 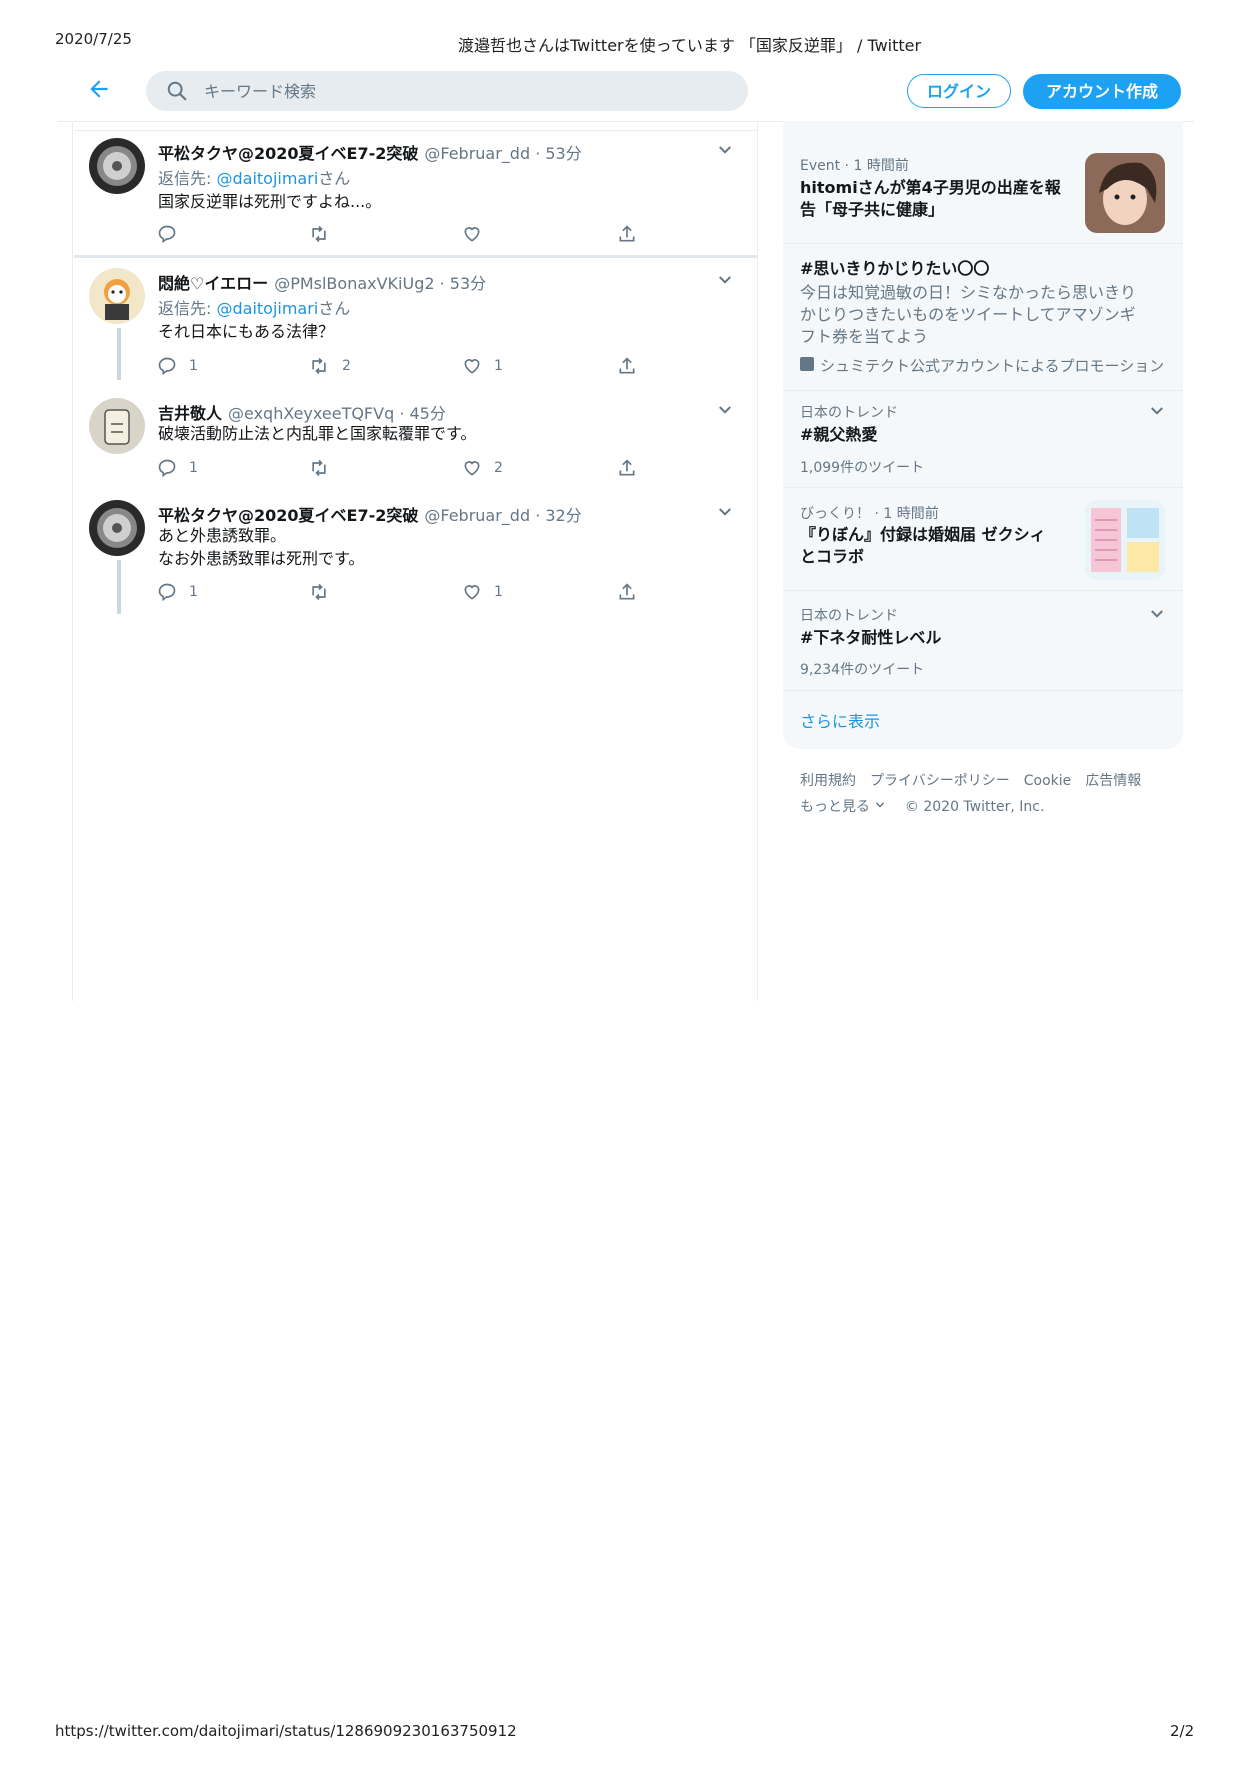 What do you see at coordinates (102, 92) in the screenshot?
I see `back-arrow-icon` at bounding box center [102, 92].